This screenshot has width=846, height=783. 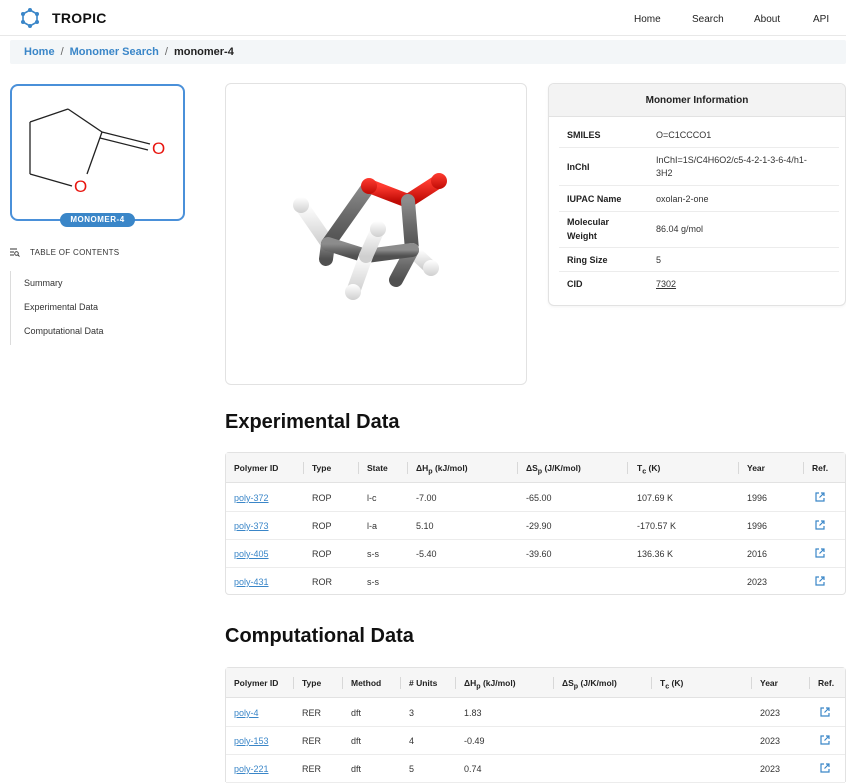 I want to click on col-header-method: Method, so click(x=366, y=683).